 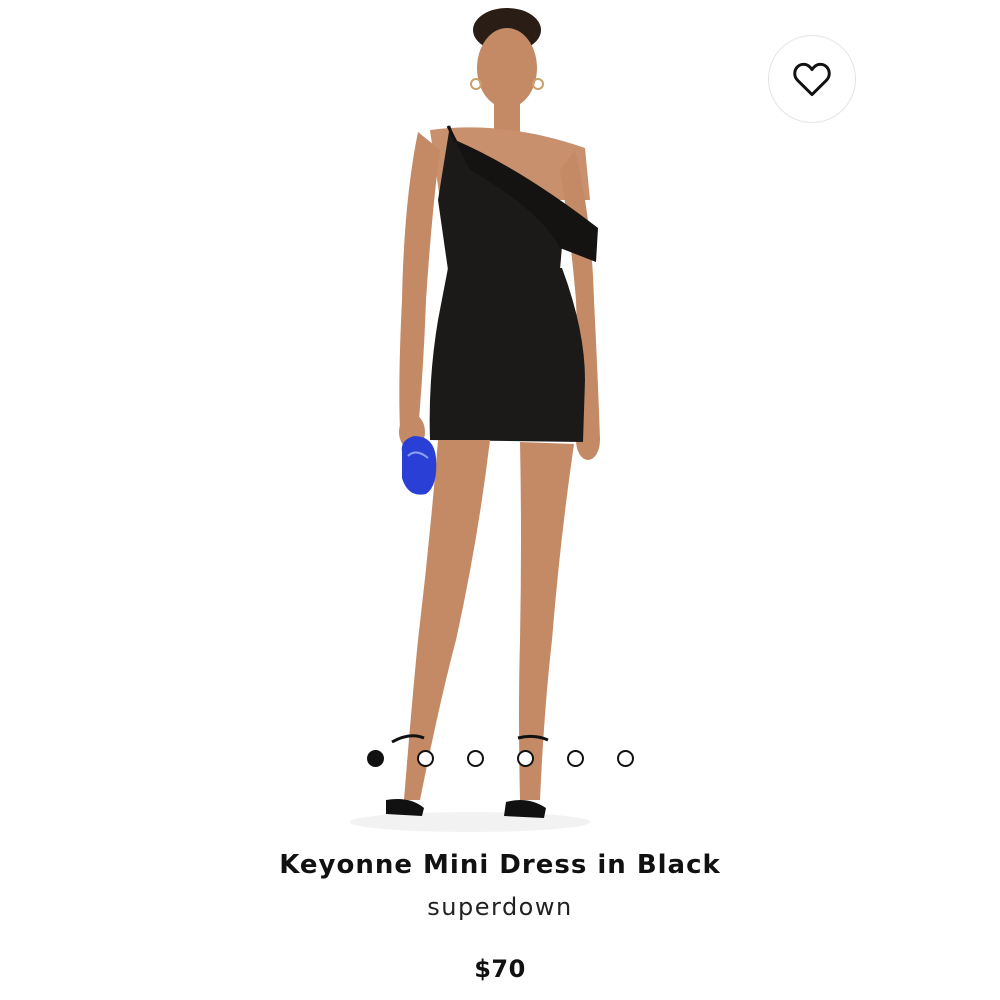 I want to click on wishlist-button, so click(x=812, y=79).